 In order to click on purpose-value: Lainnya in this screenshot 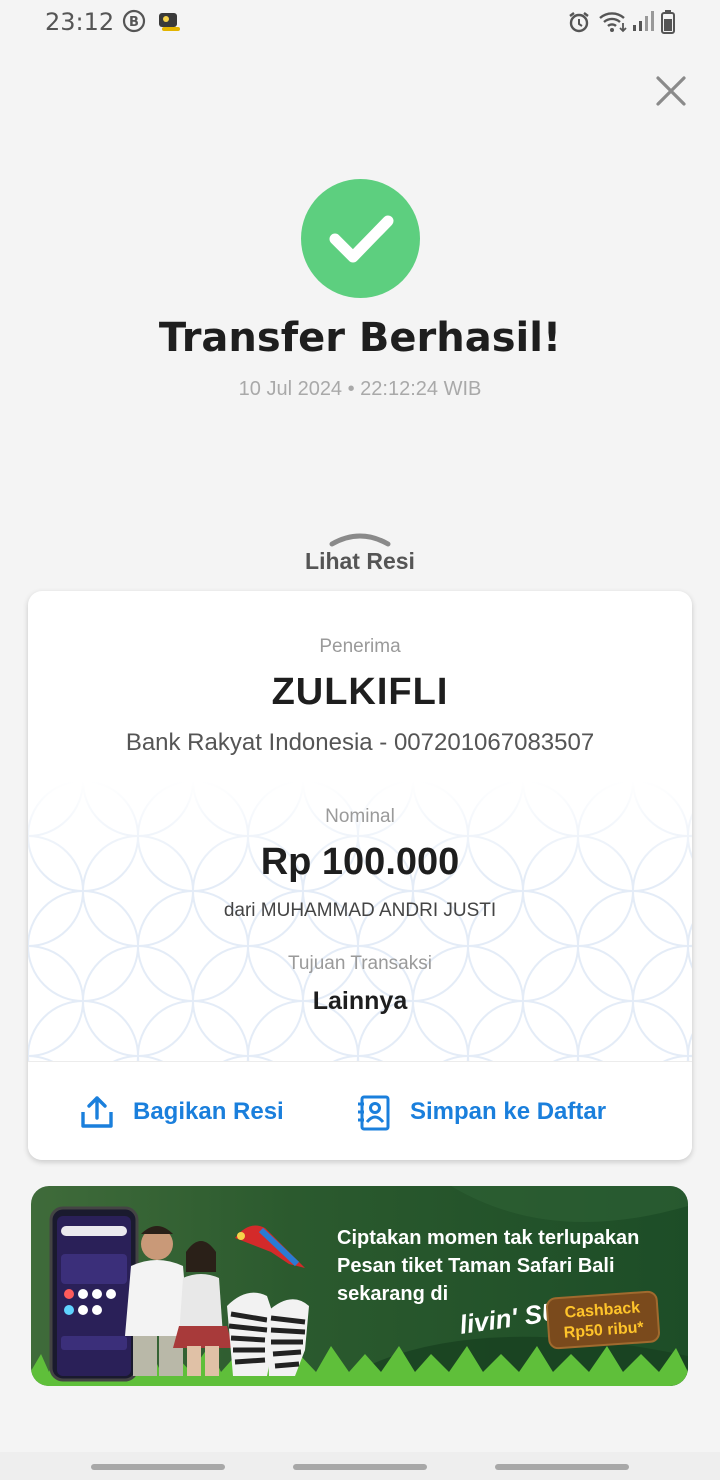, I will do `click(360, 1001)`.